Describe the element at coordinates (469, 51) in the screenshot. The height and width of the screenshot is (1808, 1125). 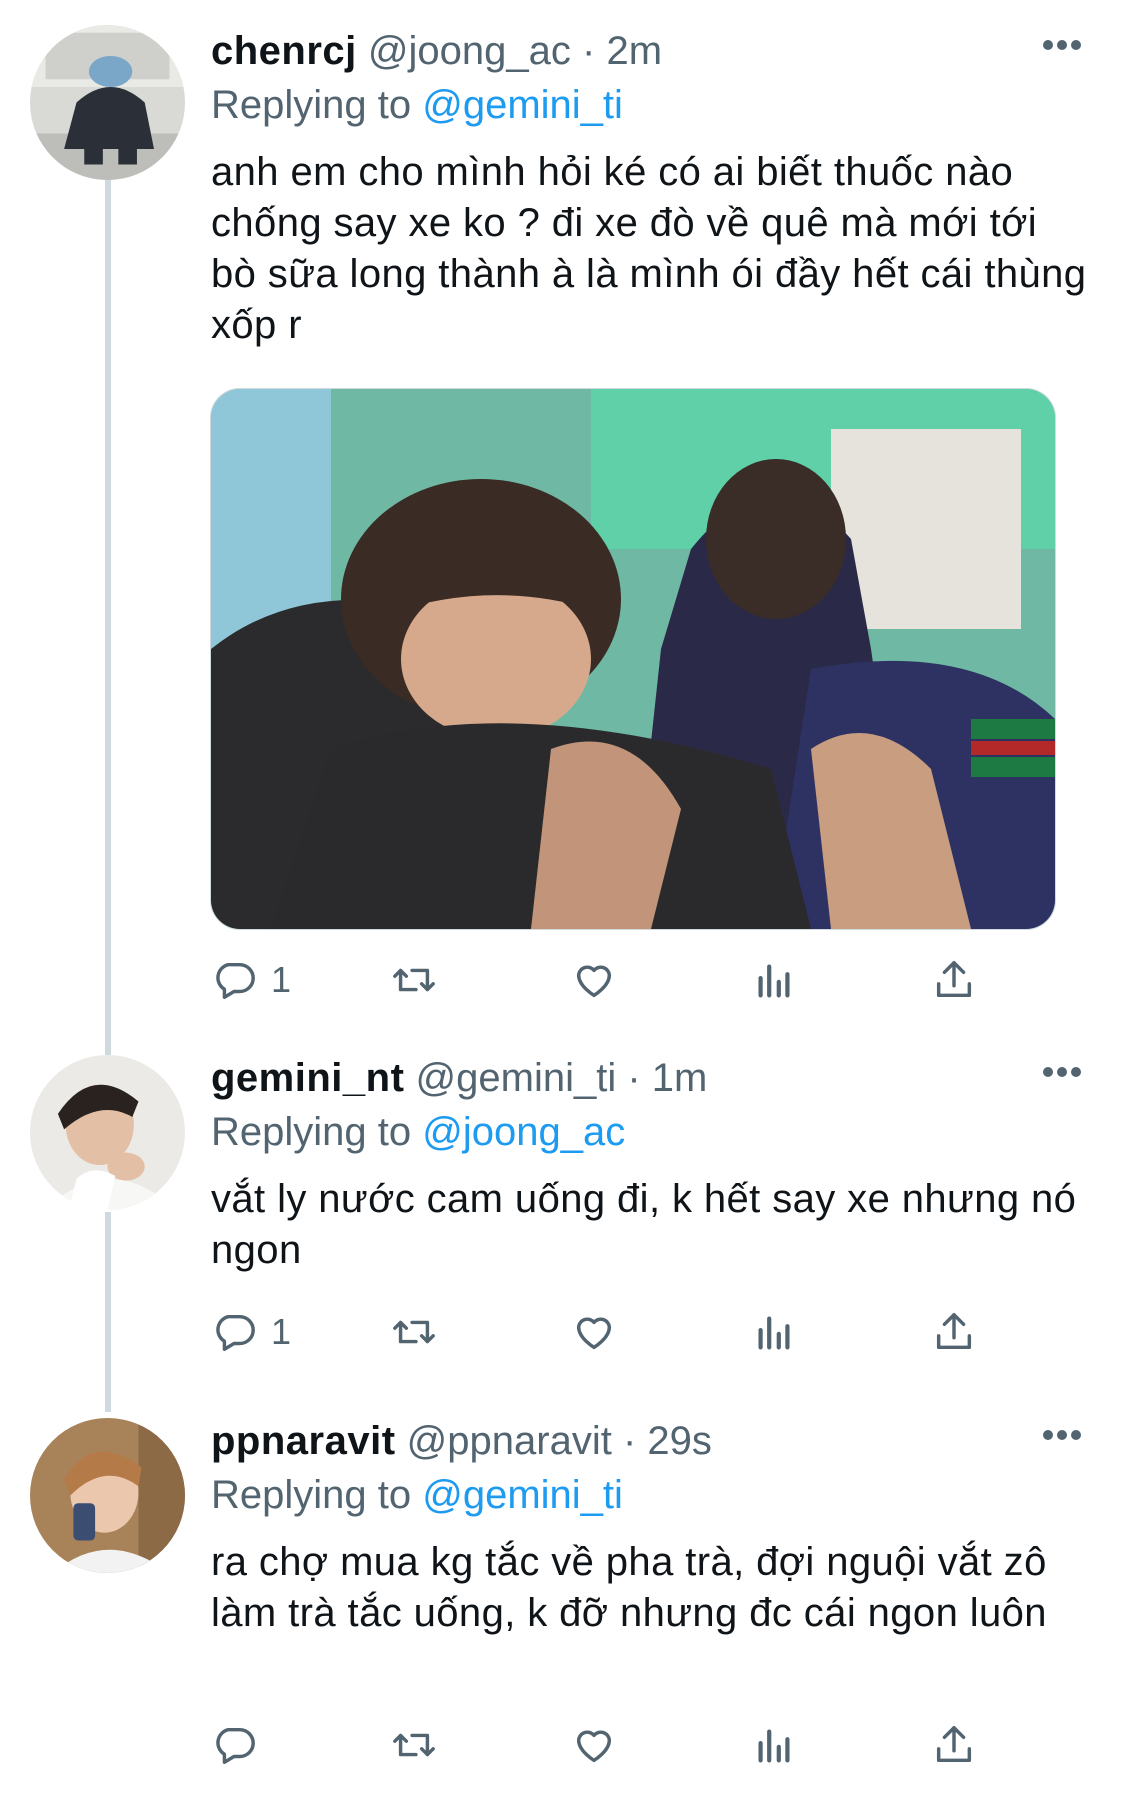
I see `user-handle: @joong_ac` at that location.